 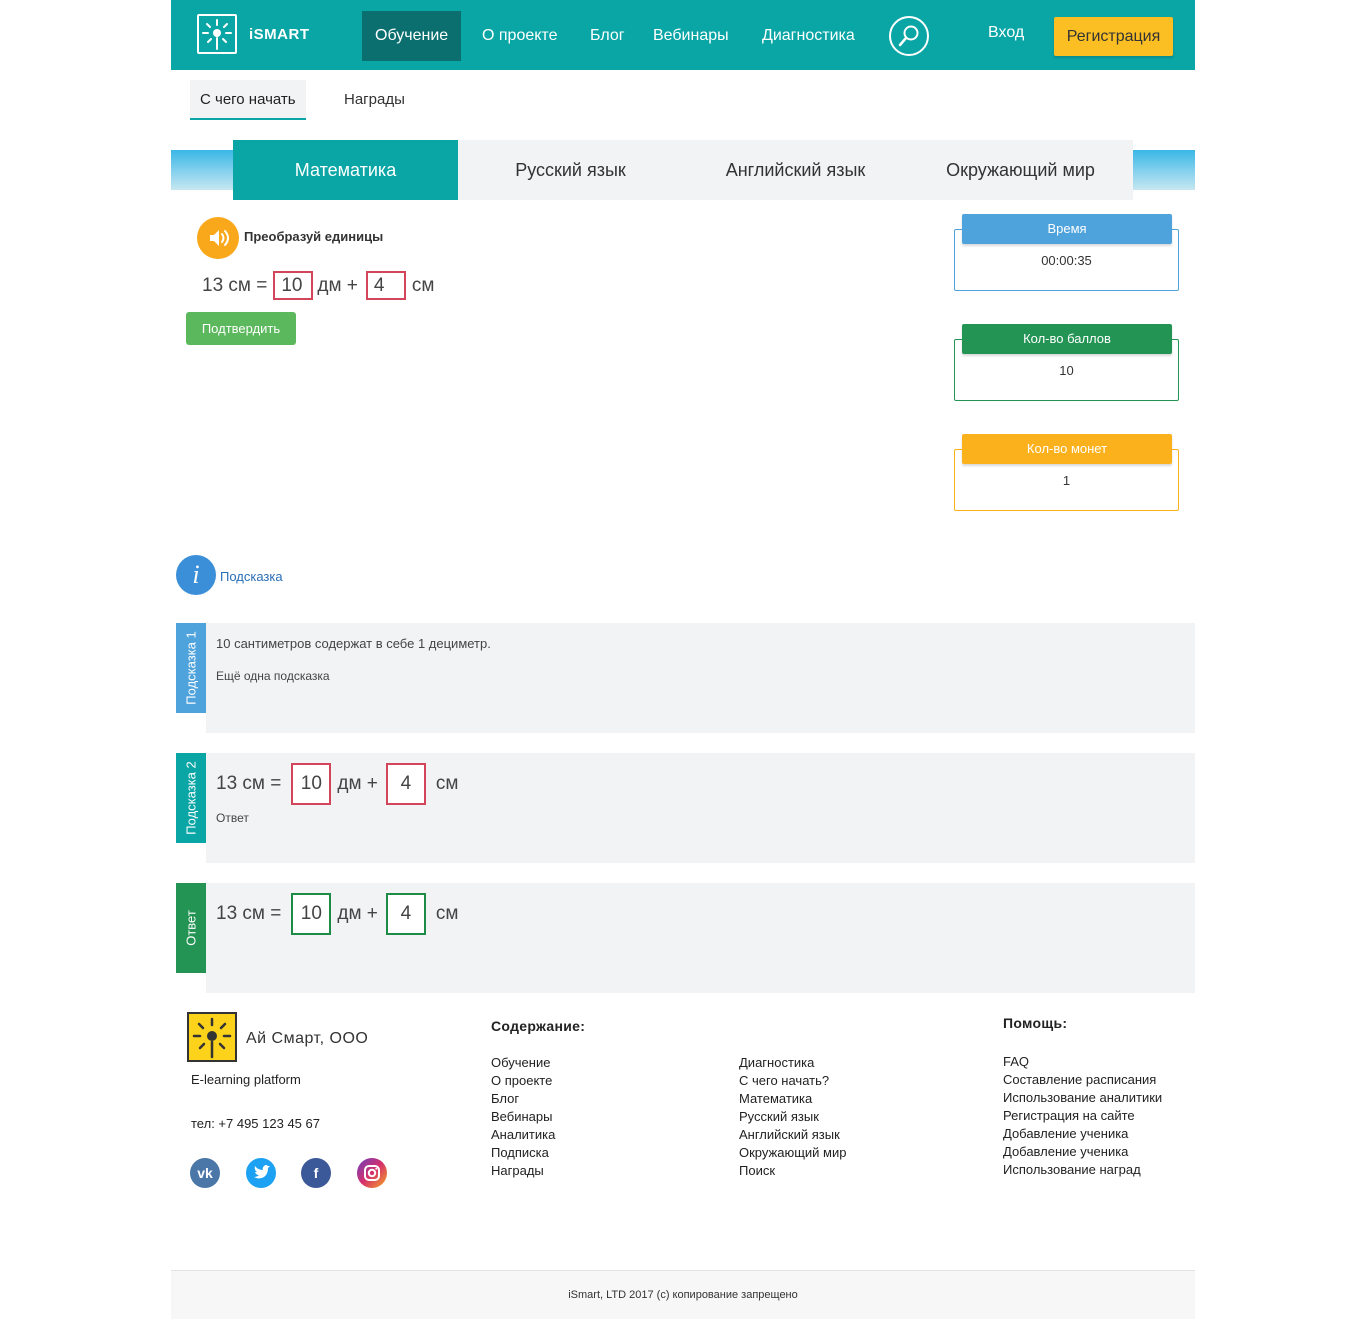 I want to click on nav-obuchenie: Обучение, so click(x=412, y=36).